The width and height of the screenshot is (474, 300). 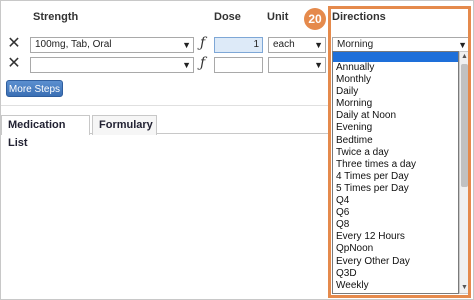 What do you see at coordinates (297, 45) in the screenshot?
I see `unit-select: each ▼` at bounding box center [297, 45].